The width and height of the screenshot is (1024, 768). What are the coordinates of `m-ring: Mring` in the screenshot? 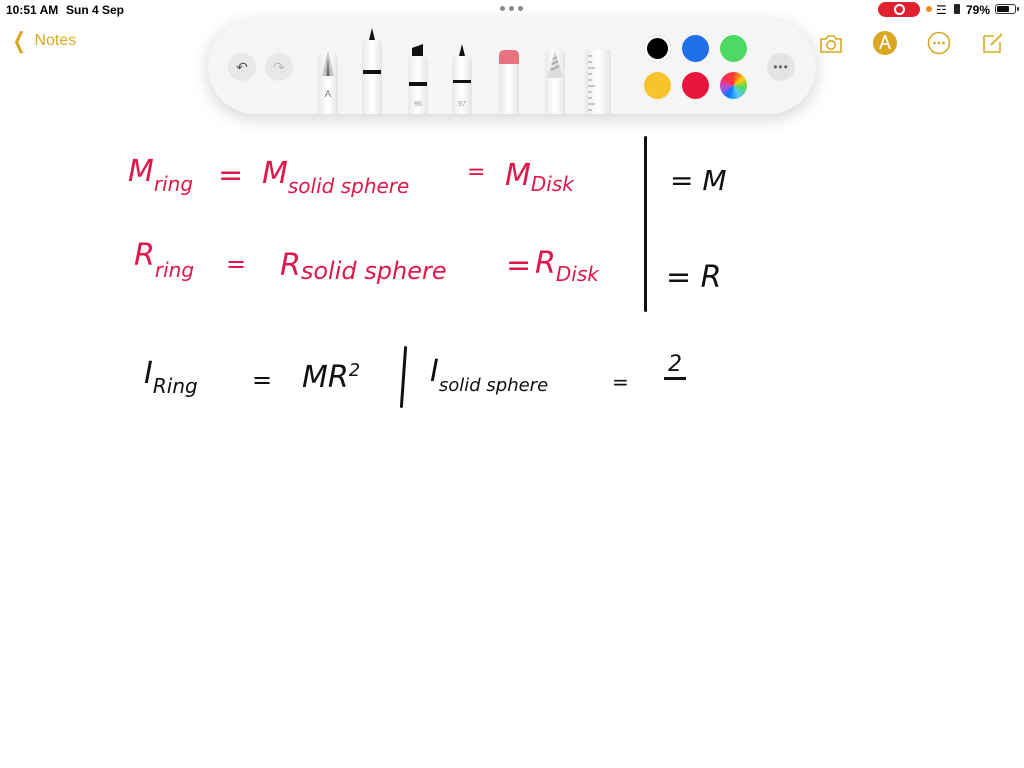 It's located at (161, 175).